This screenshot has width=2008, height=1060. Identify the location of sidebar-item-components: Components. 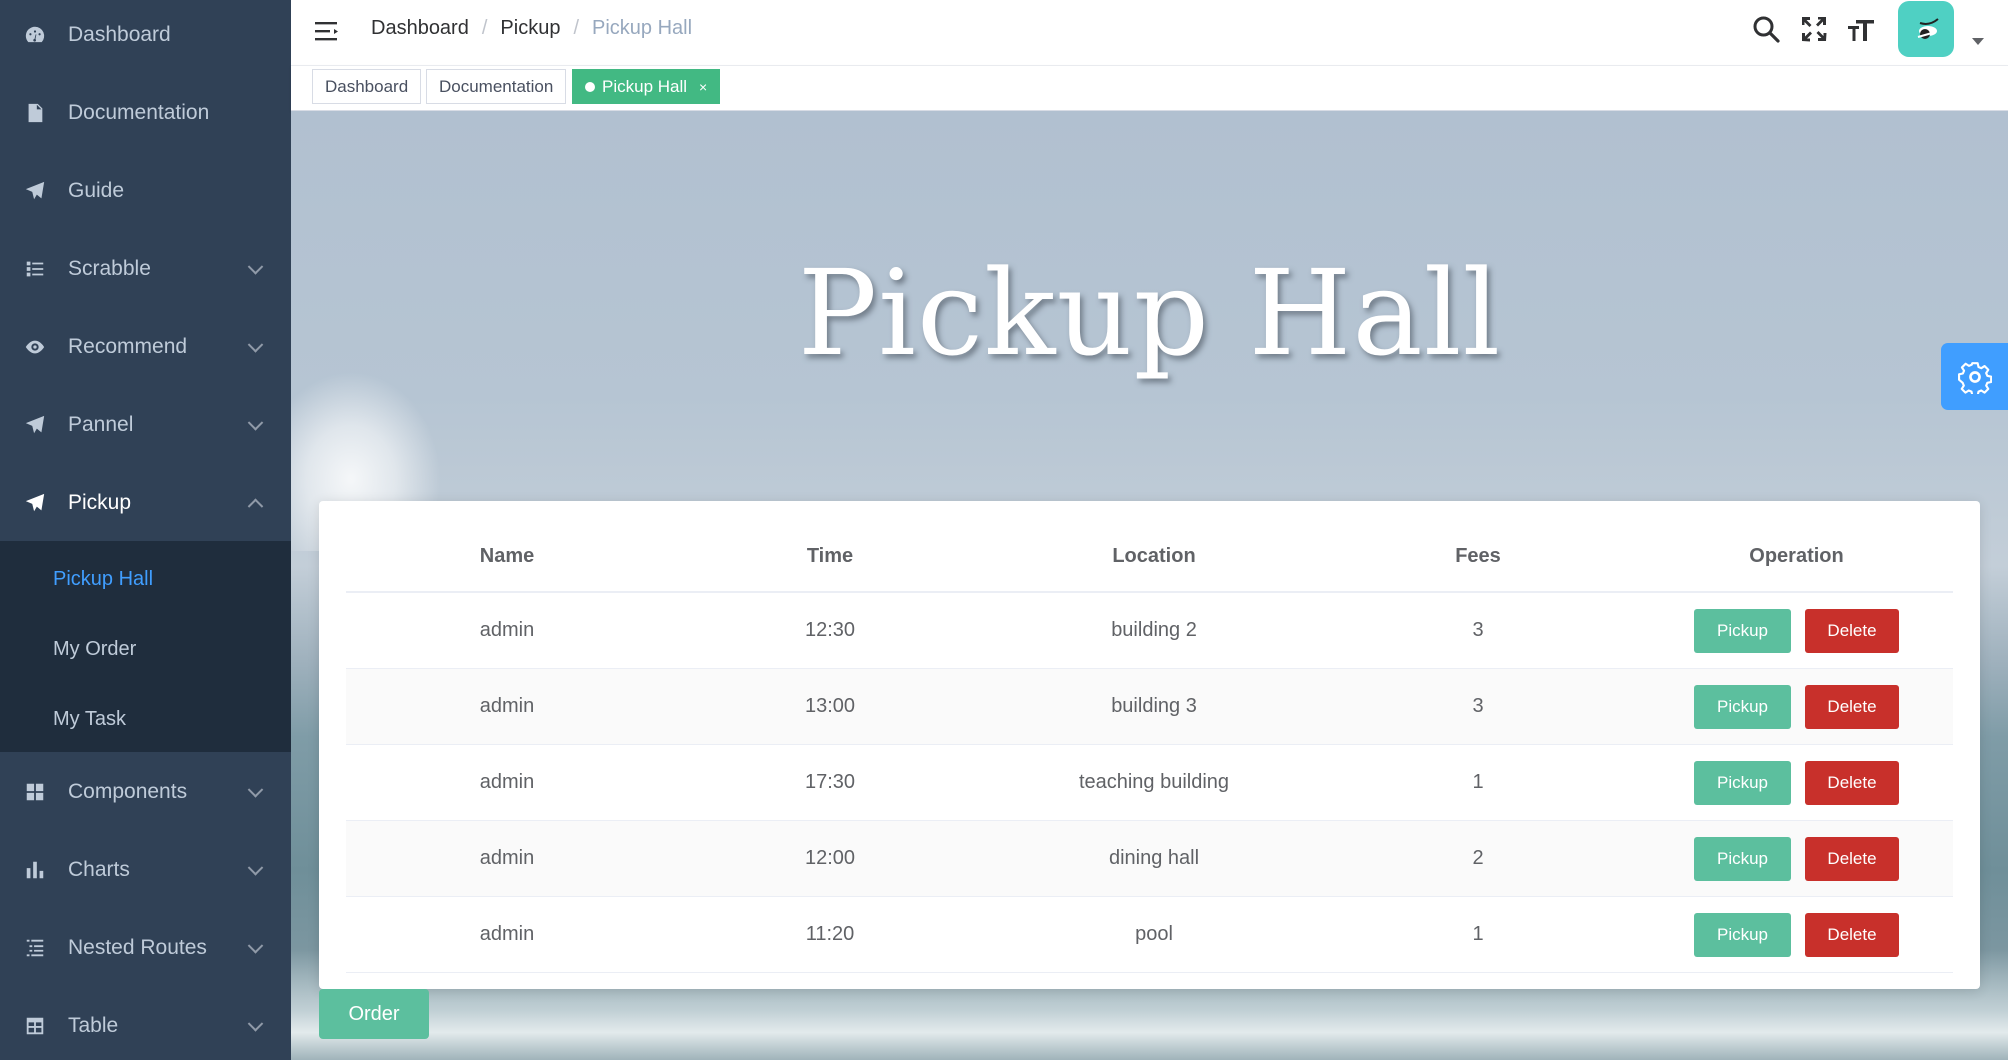
(145, 792).